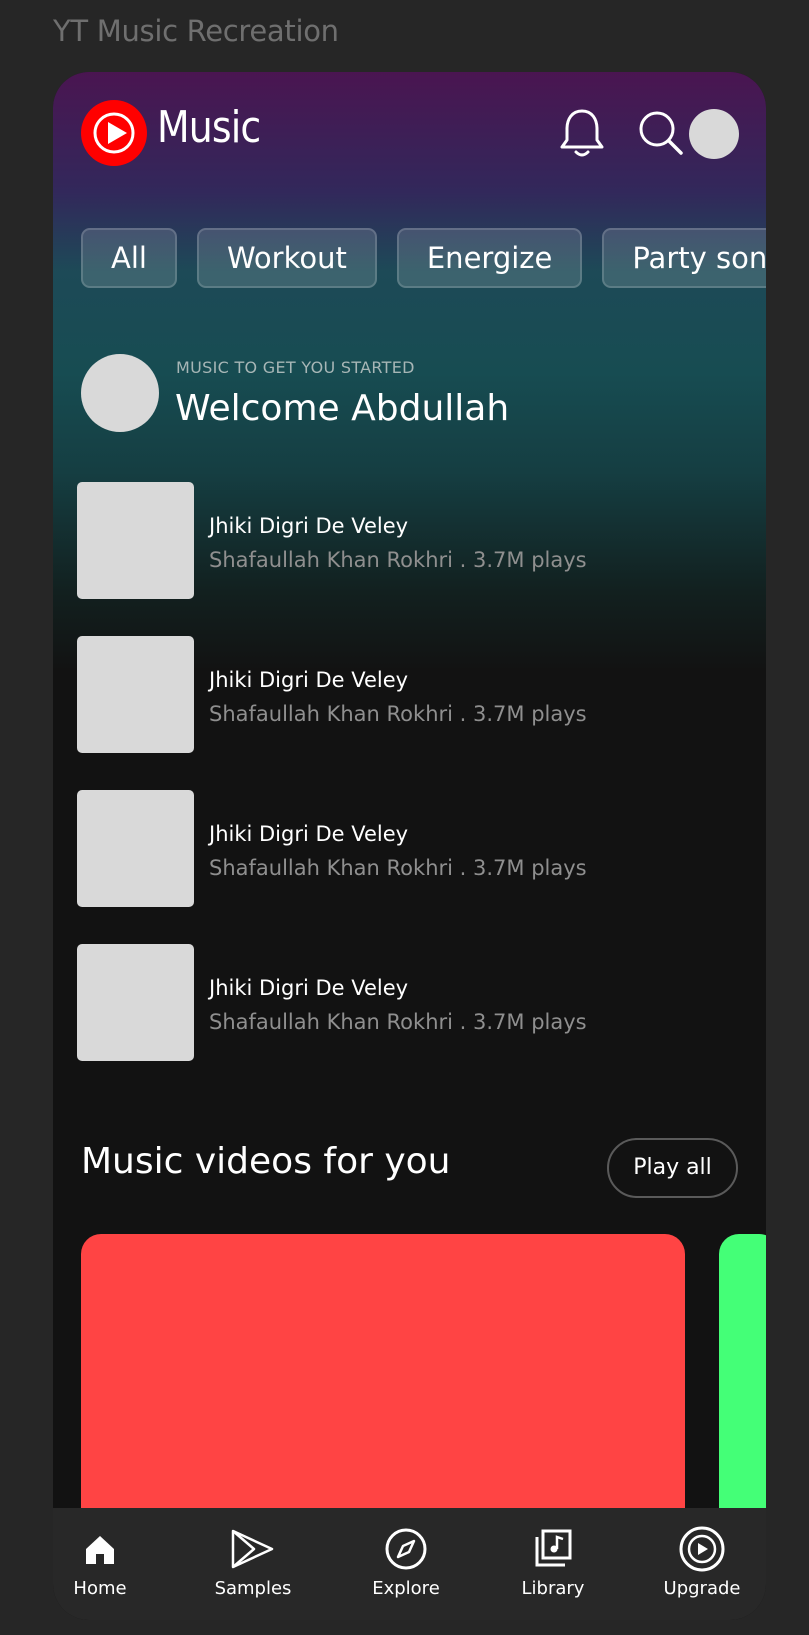 The image size is (809, 1635). I want to click on samples-icon, so click(252, 1549).